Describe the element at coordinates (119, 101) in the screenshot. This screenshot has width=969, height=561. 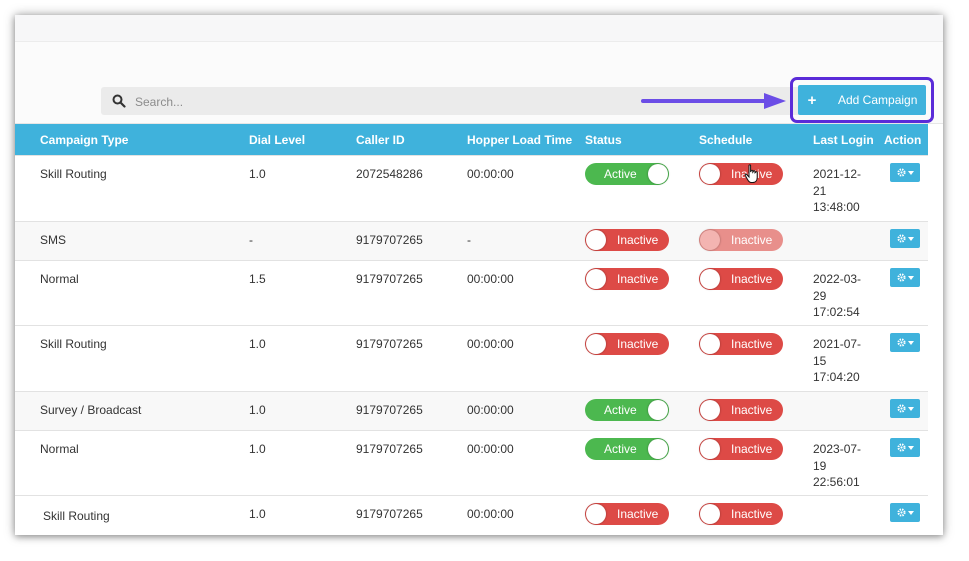
I see `search-icon` at that location.